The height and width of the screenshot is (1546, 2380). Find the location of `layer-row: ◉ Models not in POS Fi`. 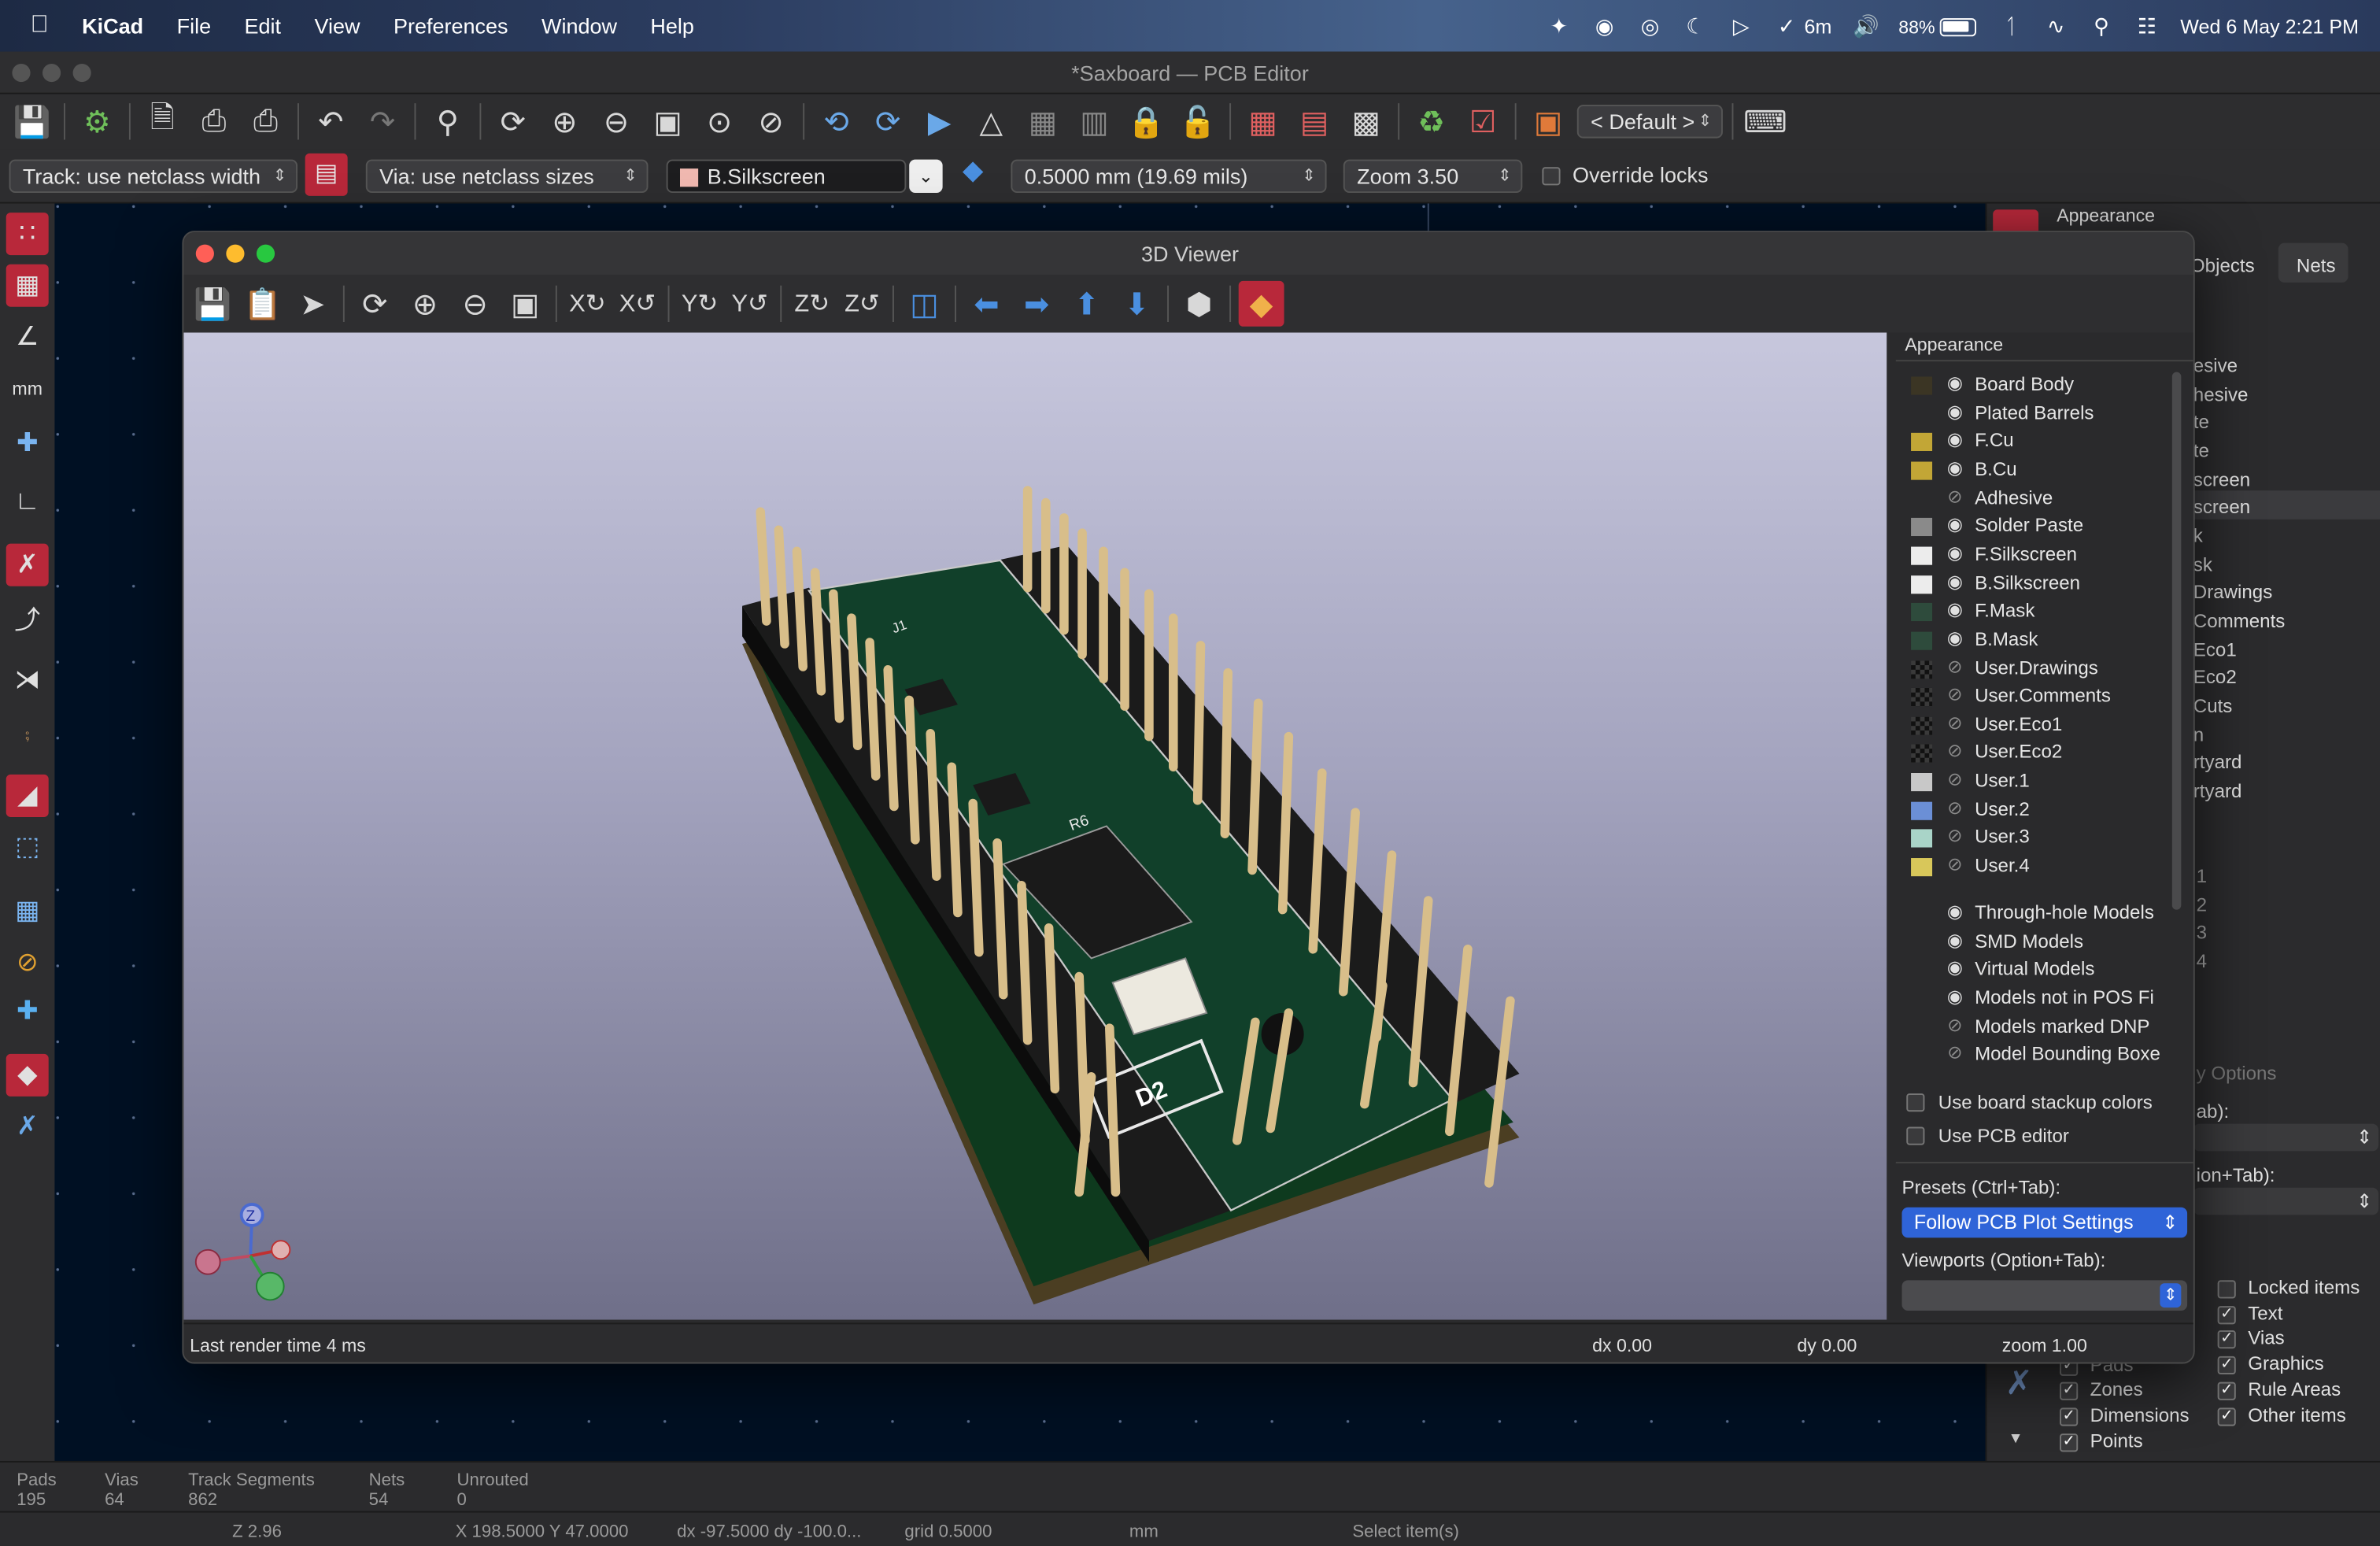

layer-row: ◉ Models not in POS Fi is located at coordinates (2043, 1000).